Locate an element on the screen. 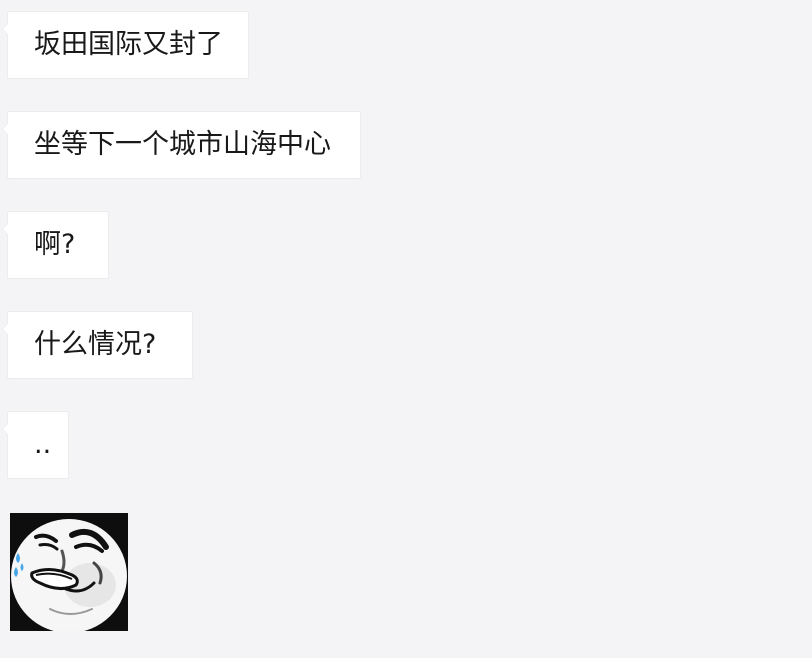 This screenshot has width=812, height=658. message-bubble: .. is located at coordinates (35, 445).